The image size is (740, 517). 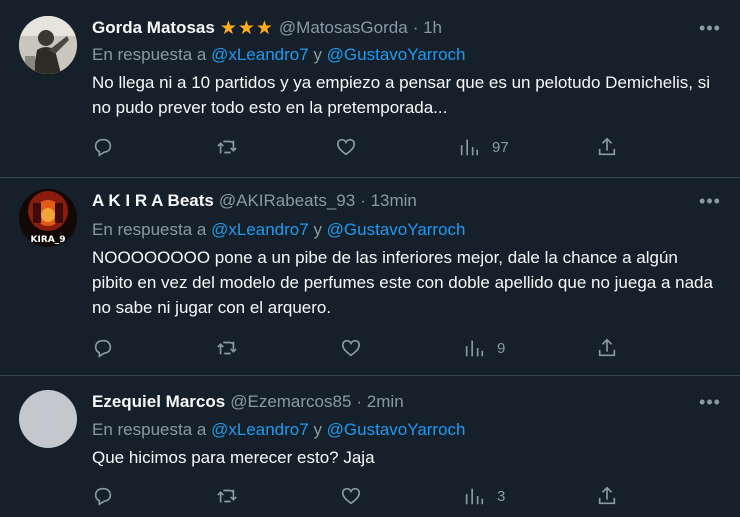 I want to click on views-count: 97, so click(x=500, y=147).